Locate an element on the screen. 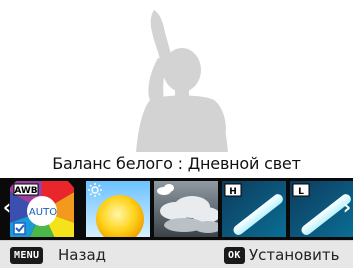 This screenshot has height=268, width=353. cloudy-icon is located at coordinates (186, 209).